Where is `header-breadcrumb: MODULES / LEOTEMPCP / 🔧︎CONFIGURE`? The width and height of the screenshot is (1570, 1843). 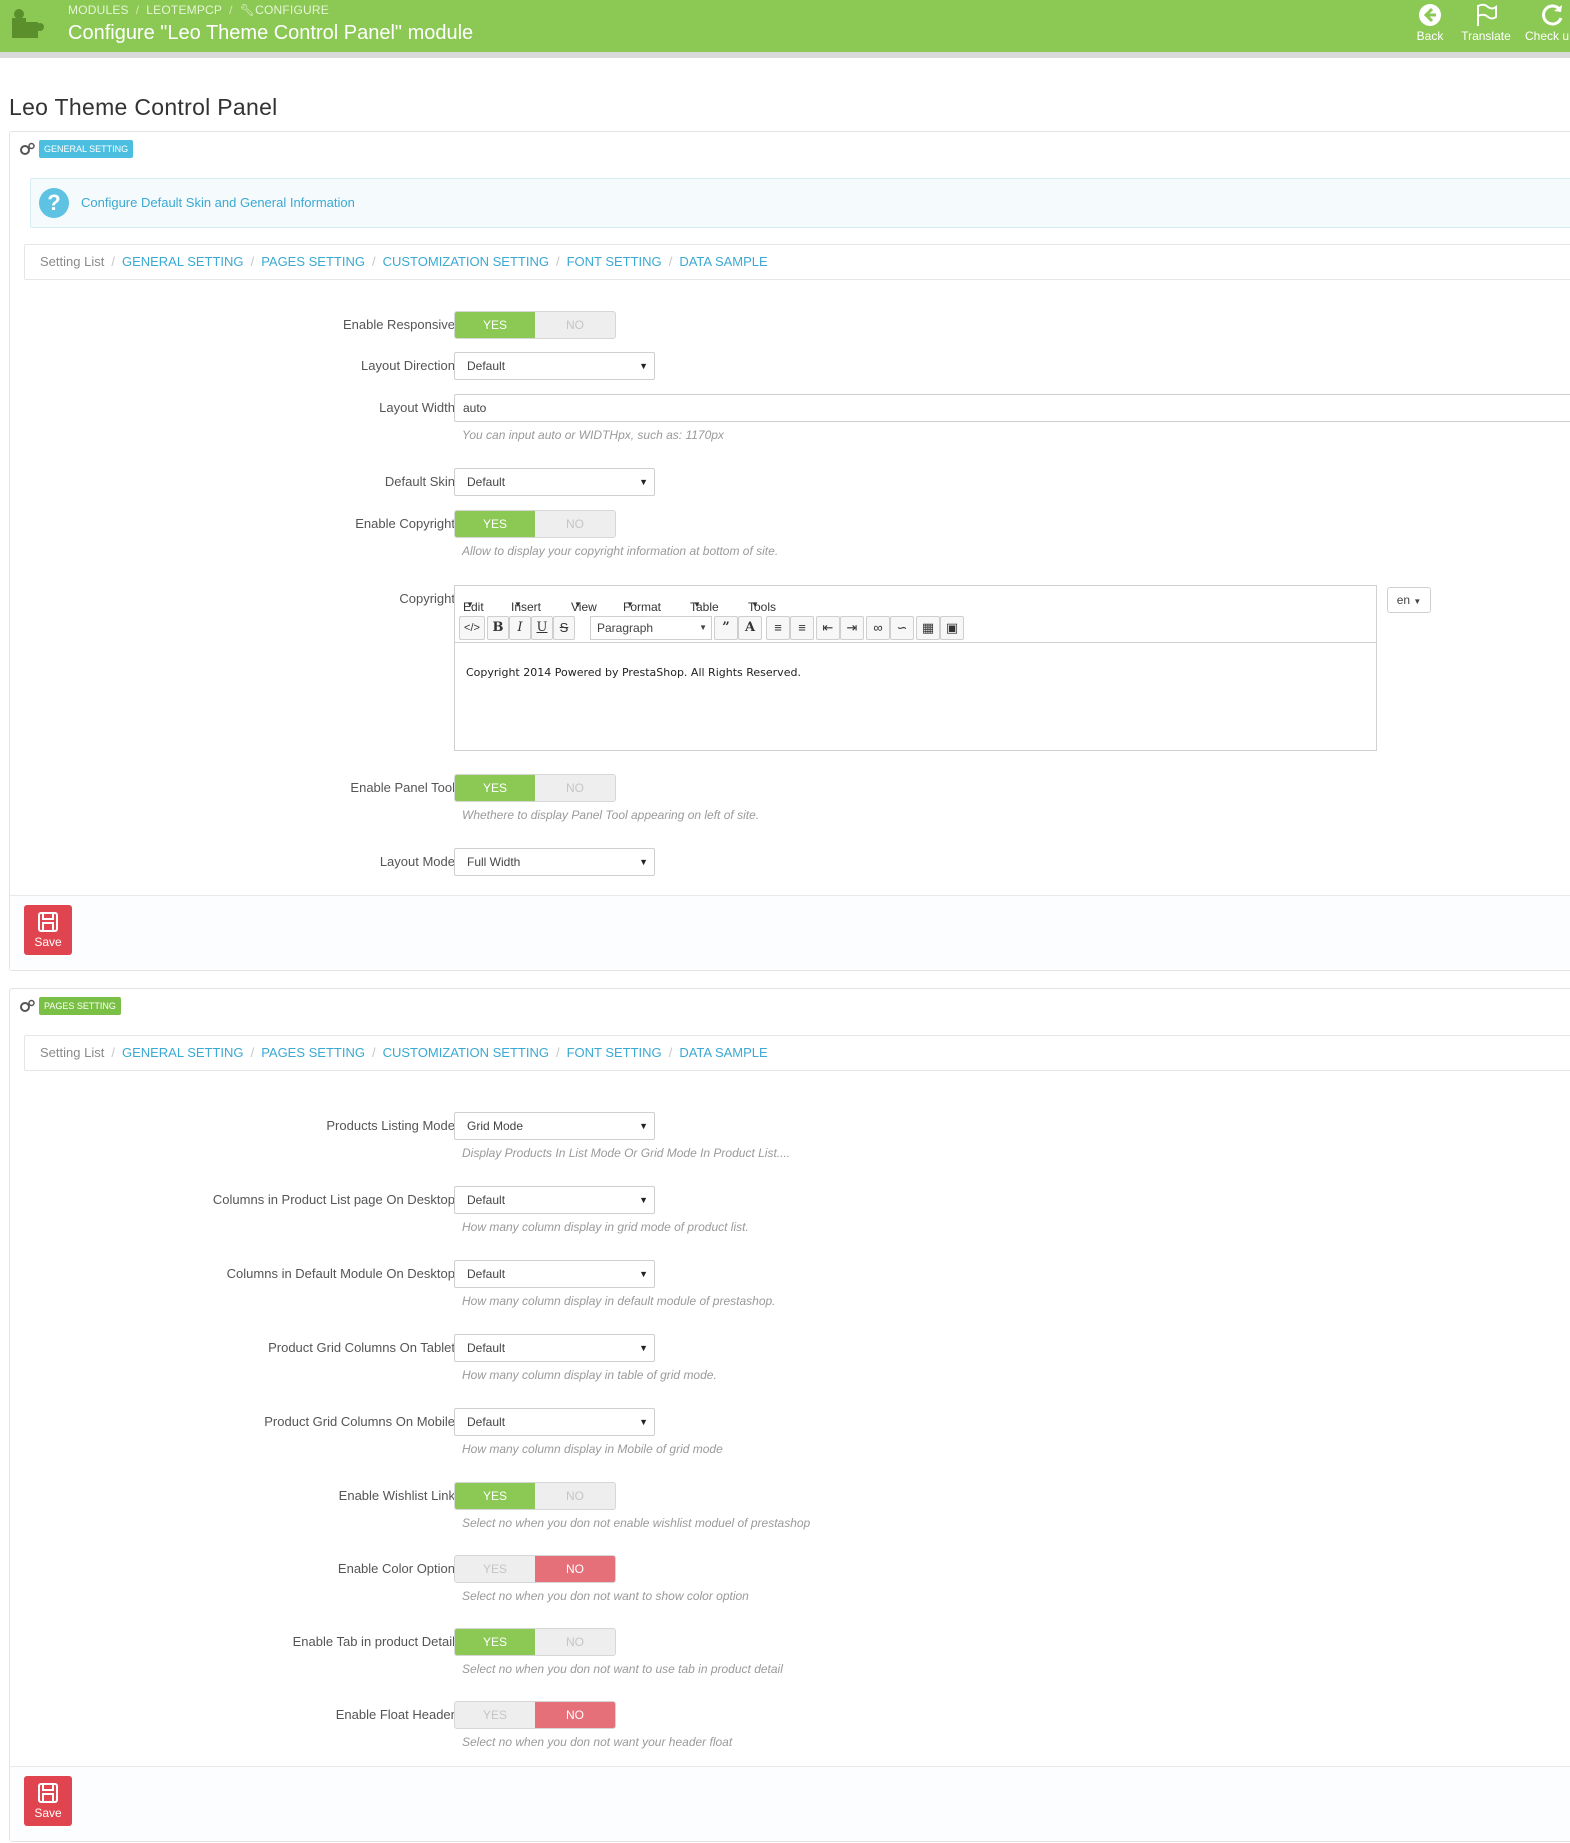 header-breadcrumb: MODULES / LEOTEMPCP / 🔧︎CONFIGURE is located at coordinates (198, 10).